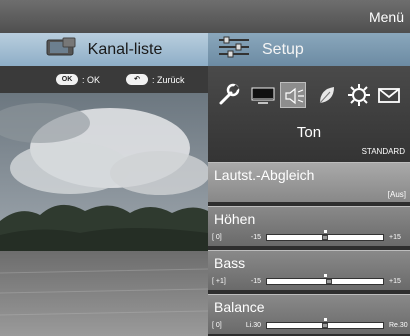 The image size is (410, 336). Describe the element at coordinates (239, 307) in the screenshot. I see `item-title: Balance` at that location.